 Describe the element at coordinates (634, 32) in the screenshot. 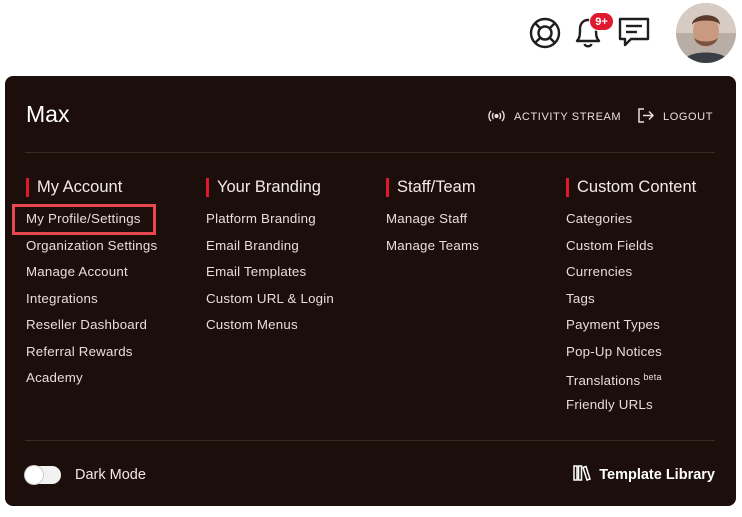

I see `chat-icon` at that location.